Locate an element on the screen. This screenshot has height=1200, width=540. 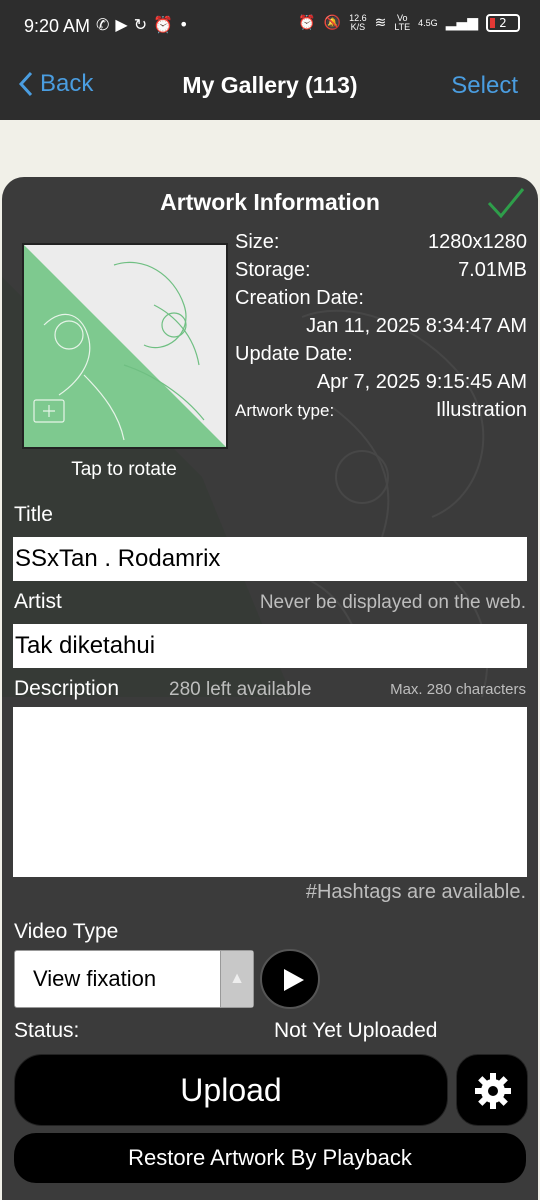
artist-hint: Never be displayed on the web. is located at coordinates (392, 602).